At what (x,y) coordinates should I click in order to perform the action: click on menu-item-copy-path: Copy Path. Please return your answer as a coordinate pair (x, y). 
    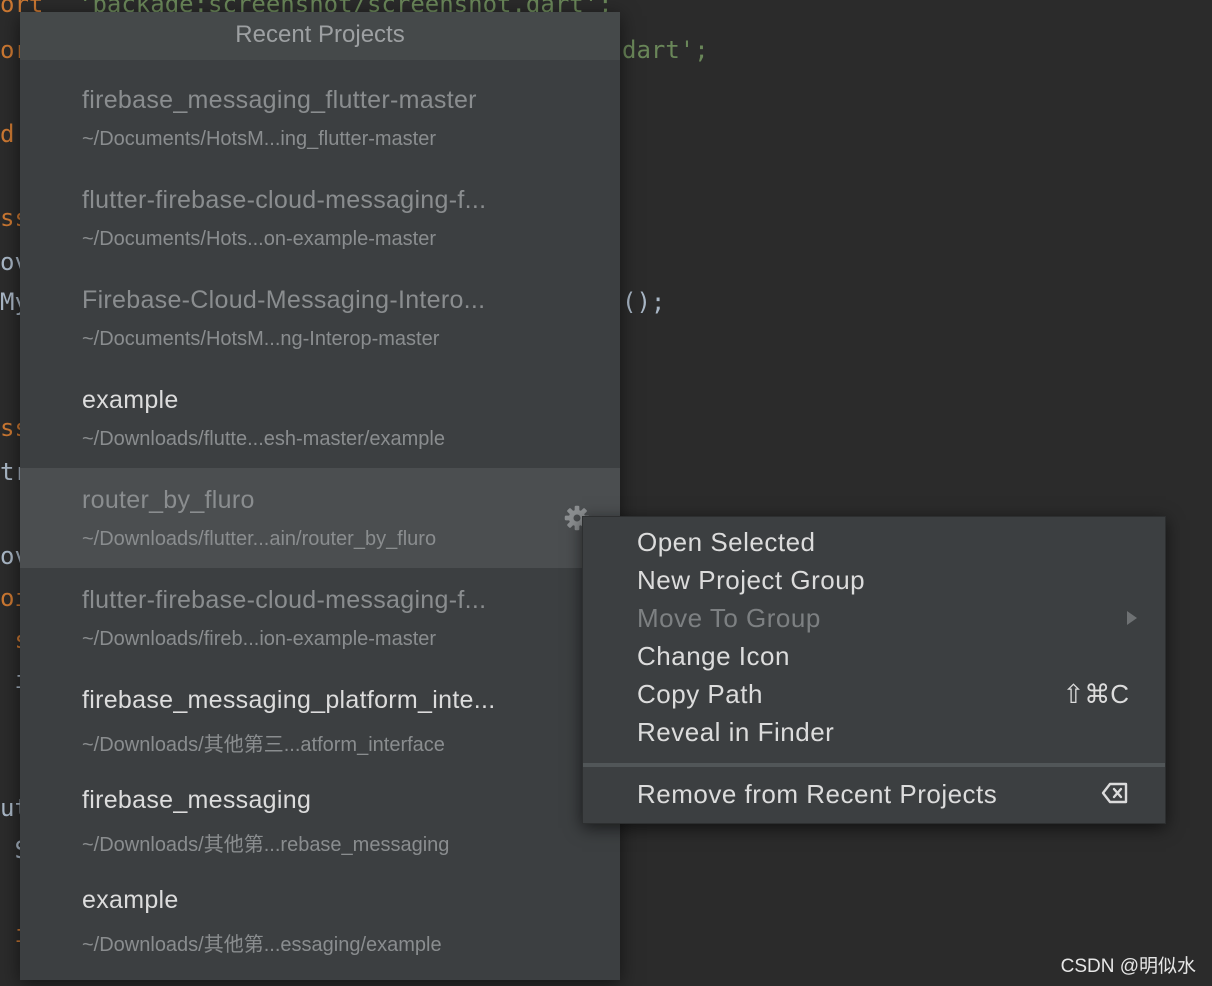
    Looking at the image, I should click on (700, 694).